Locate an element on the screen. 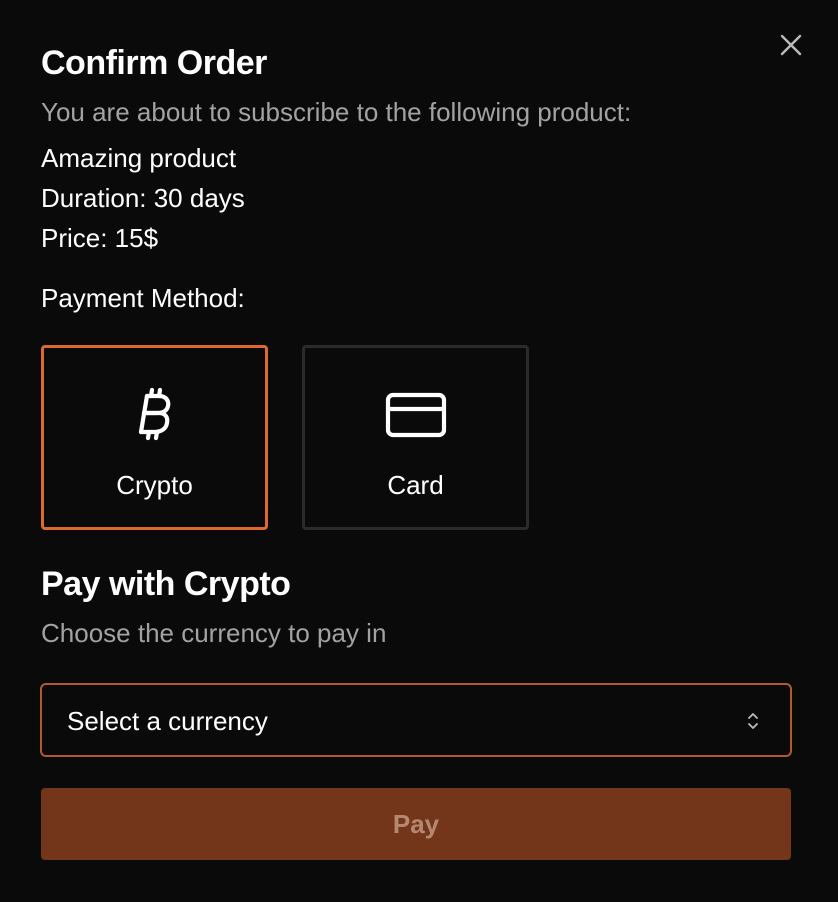 The height and width of the screenshot is (902, 838). chevron-up-down-icon is located at coordinates (753, 723).